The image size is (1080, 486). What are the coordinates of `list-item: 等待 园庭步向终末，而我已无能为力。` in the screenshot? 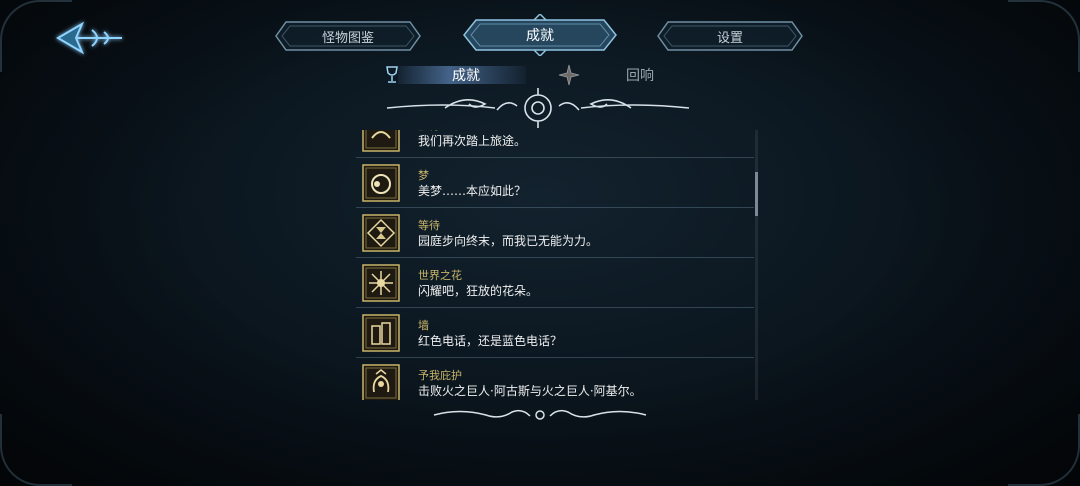 It's located at (555, 233).